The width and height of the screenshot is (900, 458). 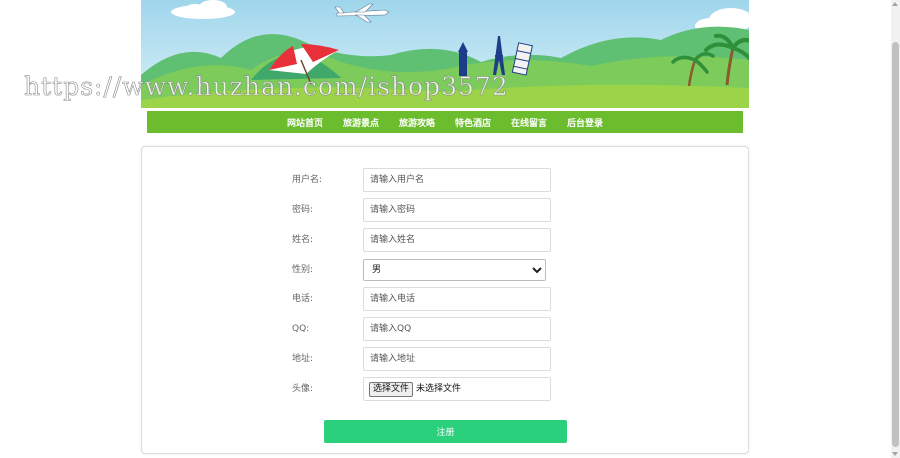 I want to click on avatar-file-input: 选择文件 未选择文件, so click(x=457, y=389).